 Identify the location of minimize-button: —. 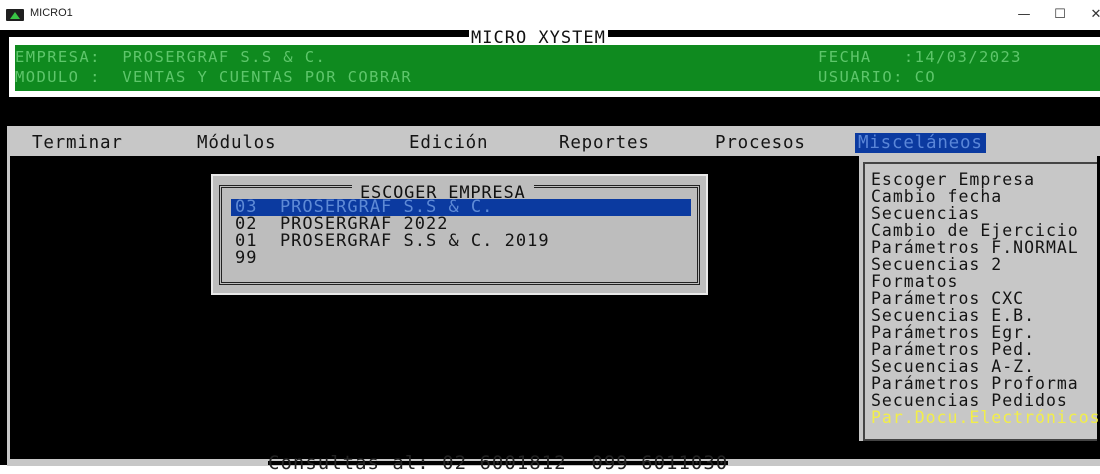
(1024, 15).